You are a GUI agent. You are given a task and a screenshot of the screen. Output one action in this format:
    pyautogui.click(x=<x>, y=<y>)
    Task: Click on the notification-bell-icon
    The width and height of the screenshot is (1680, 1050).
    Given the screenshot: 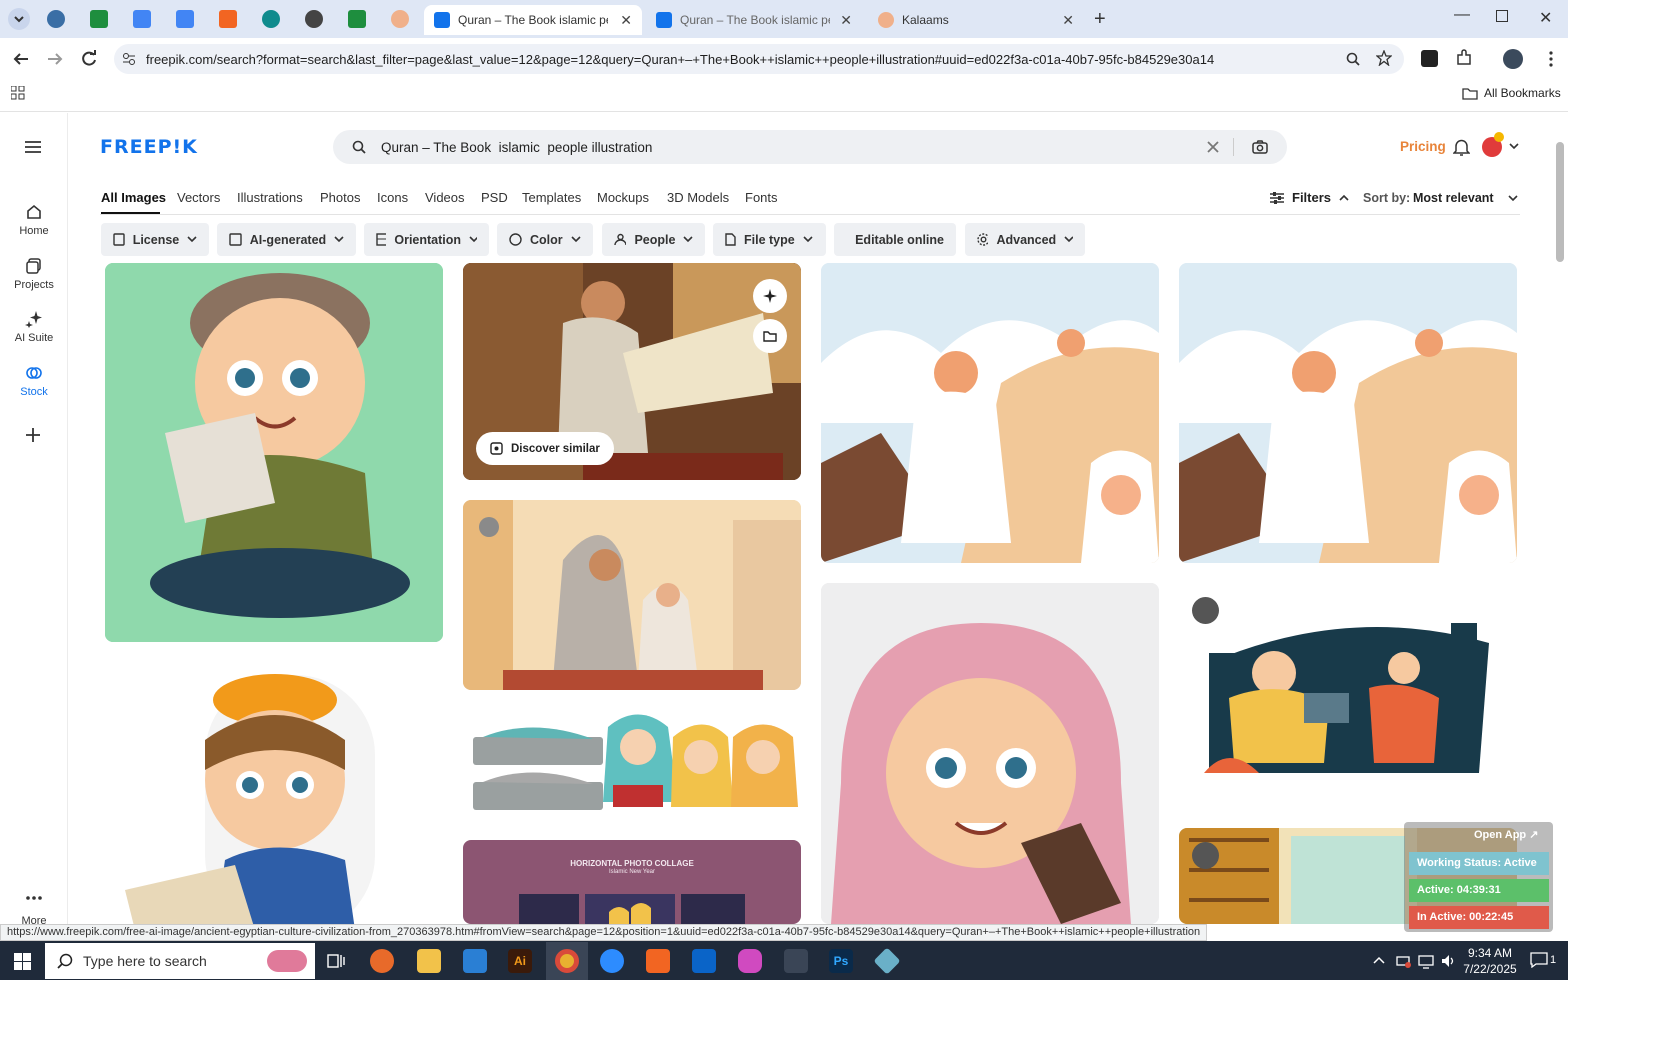 What is the action you would take?
    pyautogui.click(x=1461, y=147)
    